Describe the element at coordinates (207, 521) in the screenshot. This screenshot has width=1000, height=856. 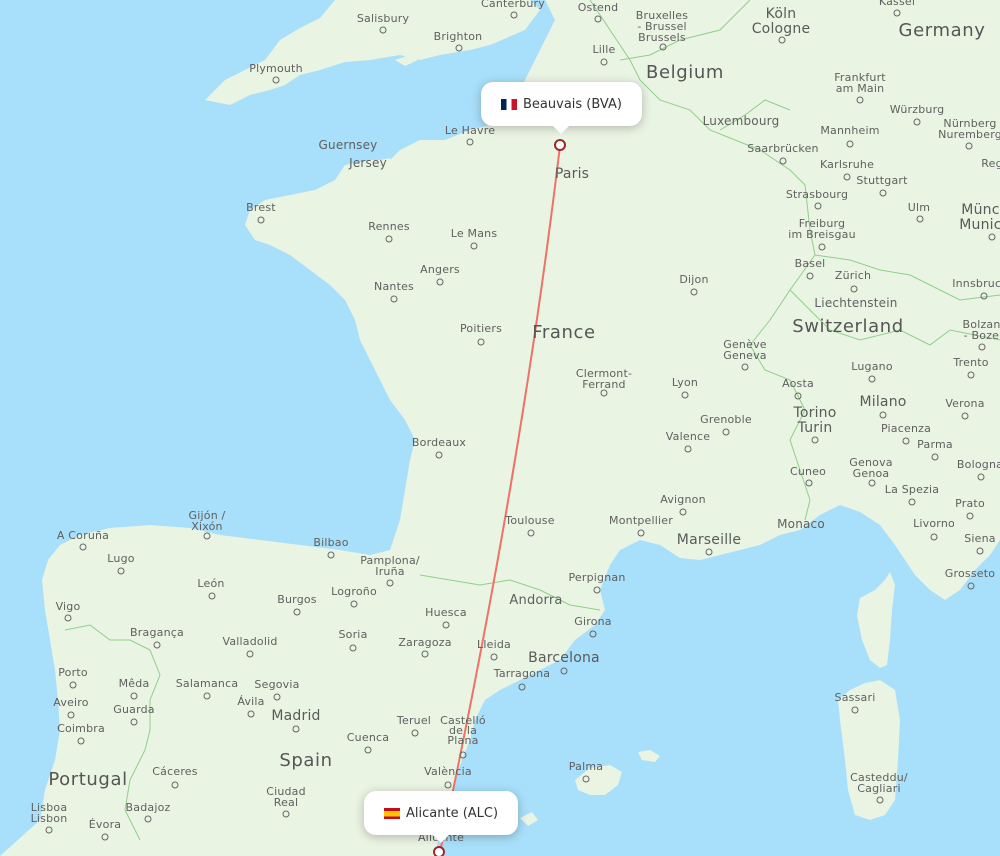
I see `label-gijon: Gijón / Xixón` at that location.